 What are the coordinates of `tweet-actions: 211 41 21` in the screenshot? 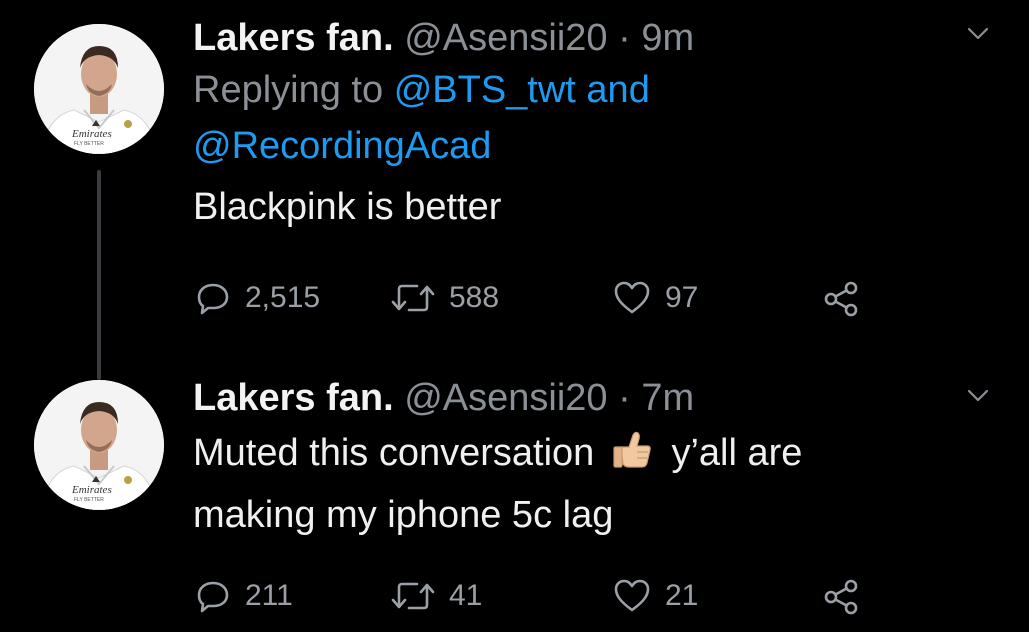 It's located at (581, 600).